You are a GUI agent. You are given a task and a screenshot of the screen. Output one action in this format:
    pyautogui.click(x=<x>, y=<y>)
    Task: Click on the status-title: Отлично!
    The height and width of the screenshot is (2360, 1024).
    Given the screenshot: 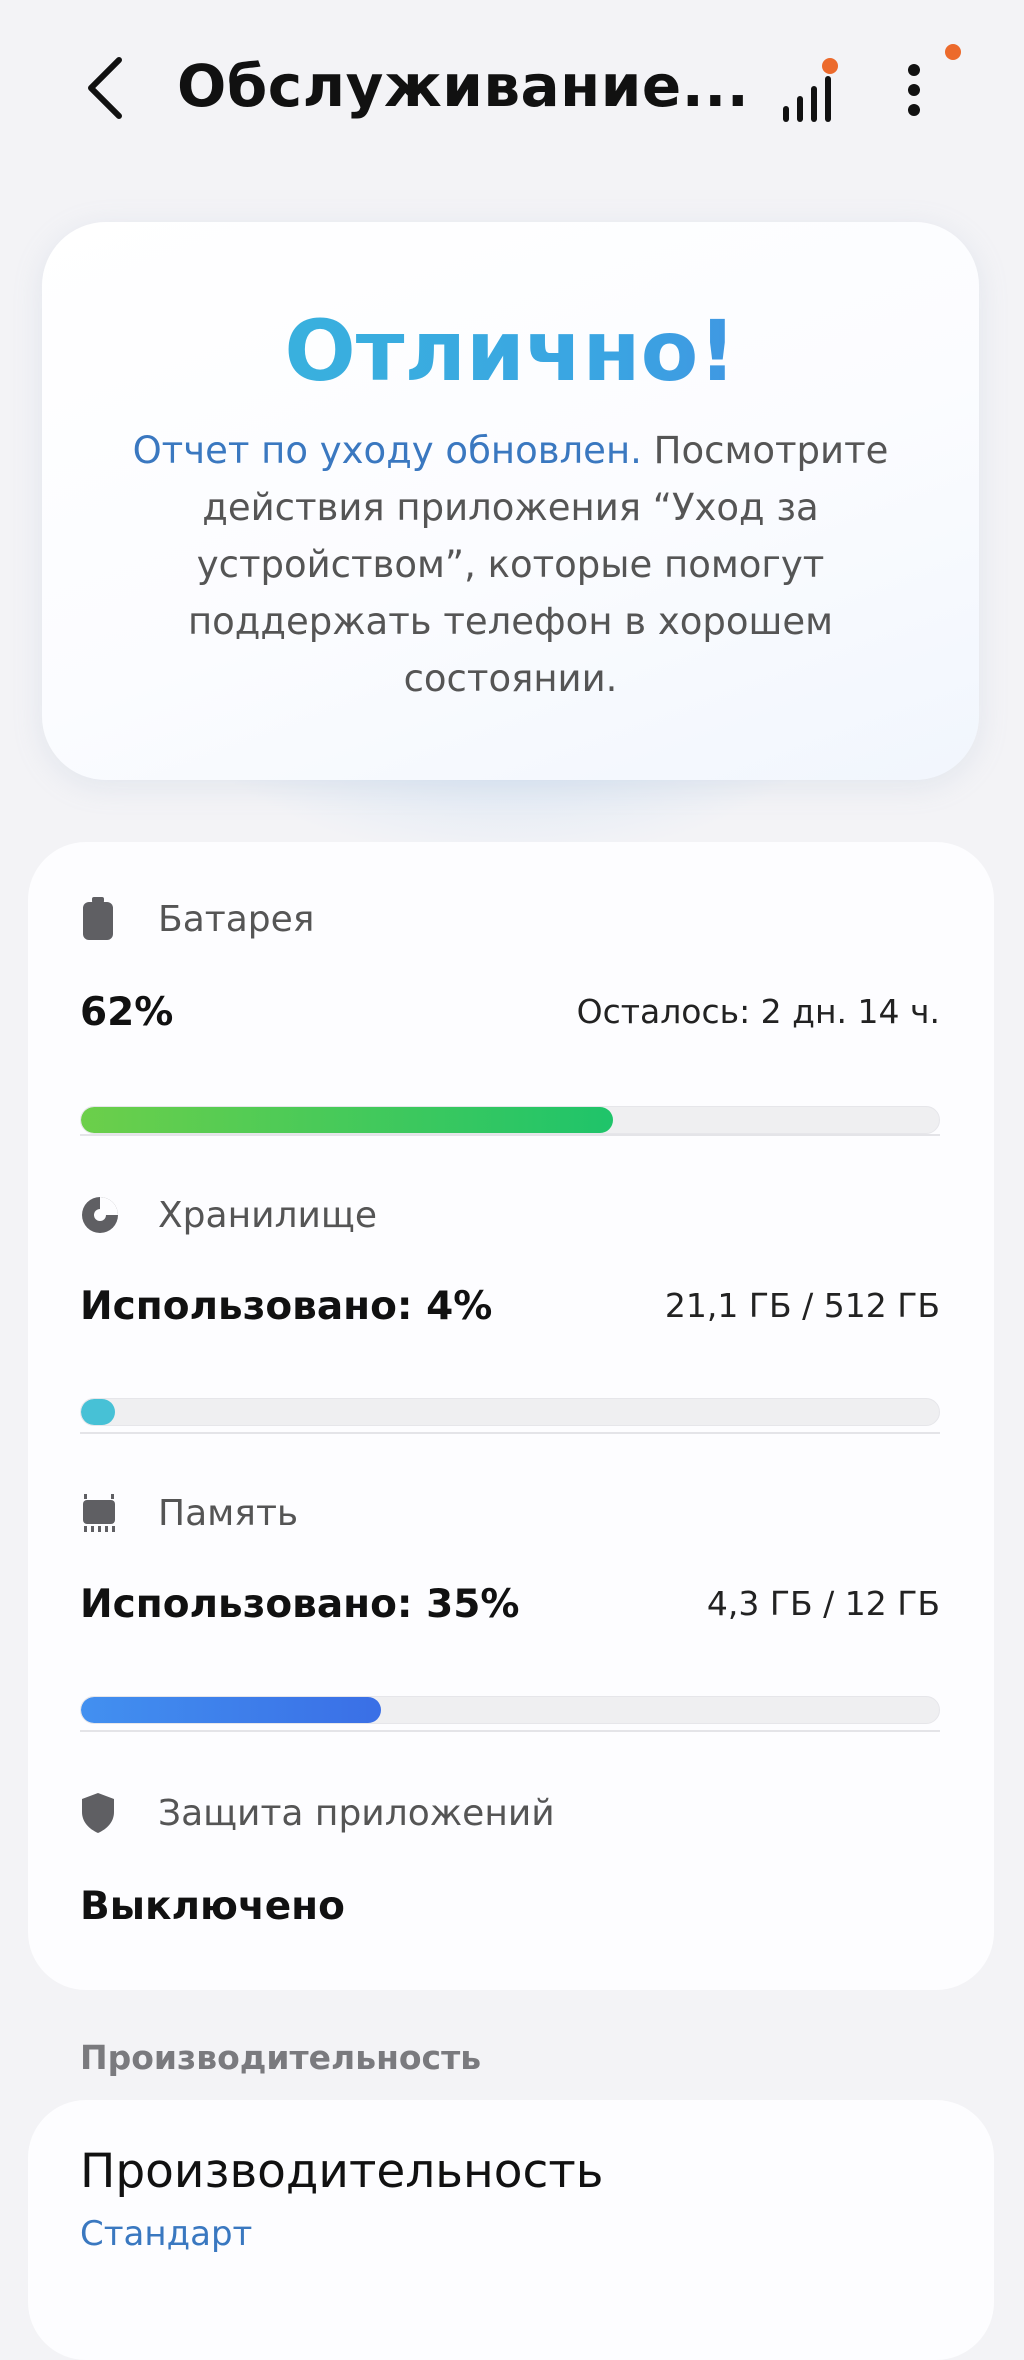 What is the action you would take?
    pyautogui.click(x=510, y=351)
    